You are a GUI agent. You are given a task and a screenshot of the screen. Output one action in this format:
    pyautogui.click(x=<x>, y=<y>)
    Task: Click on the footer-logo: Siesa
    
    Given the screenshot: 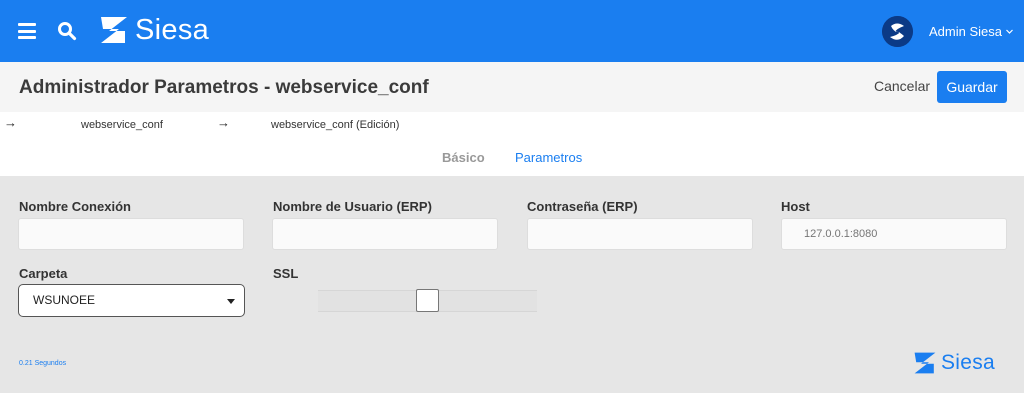 What is the action you would take?
    pyautogui.click(x=954, y=363)
    